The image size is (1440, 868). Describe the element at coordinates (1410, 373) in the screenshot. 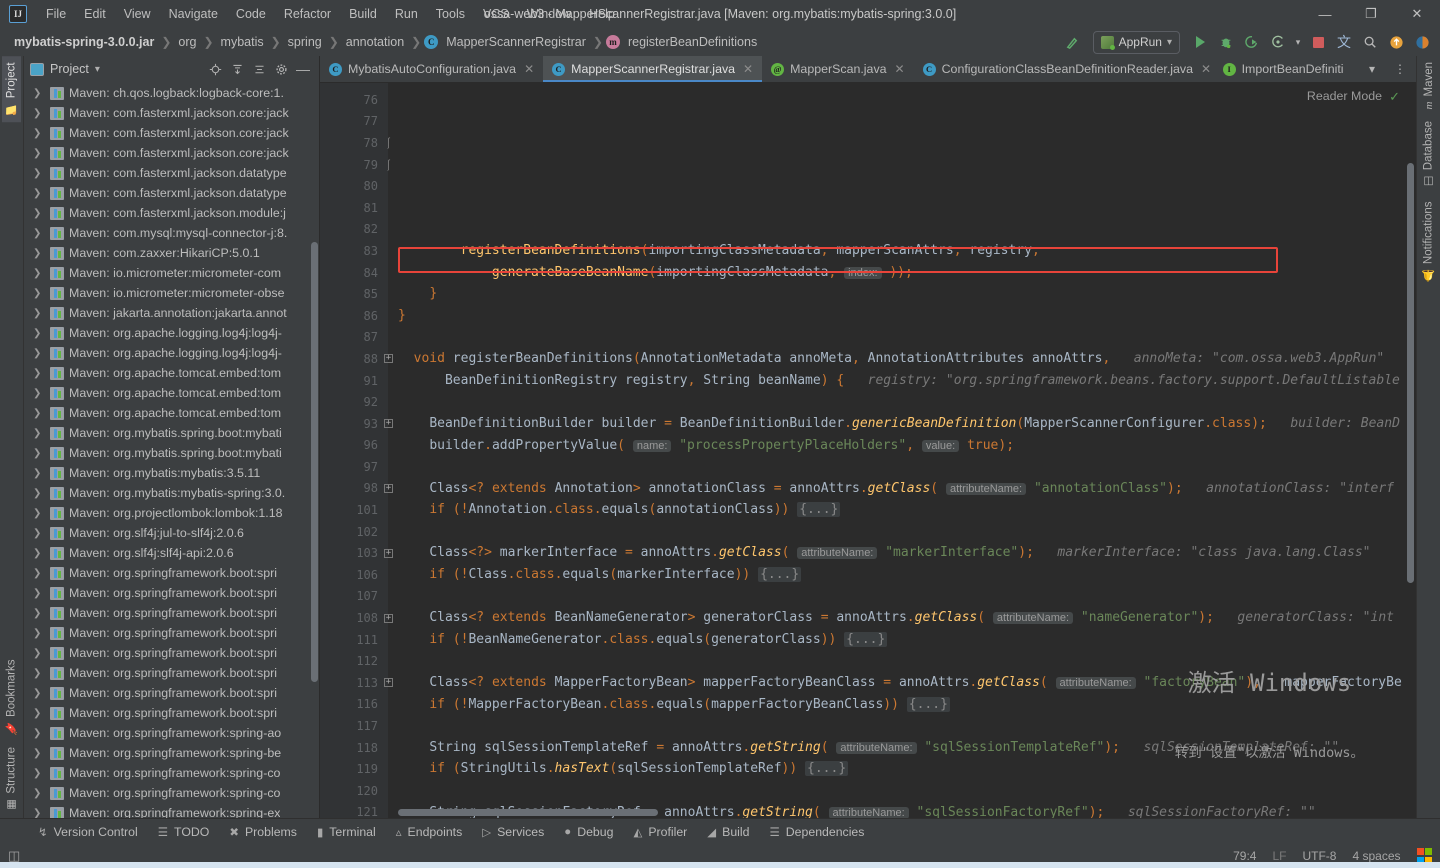

I see `editor-vertical-scrollbar` at that location.